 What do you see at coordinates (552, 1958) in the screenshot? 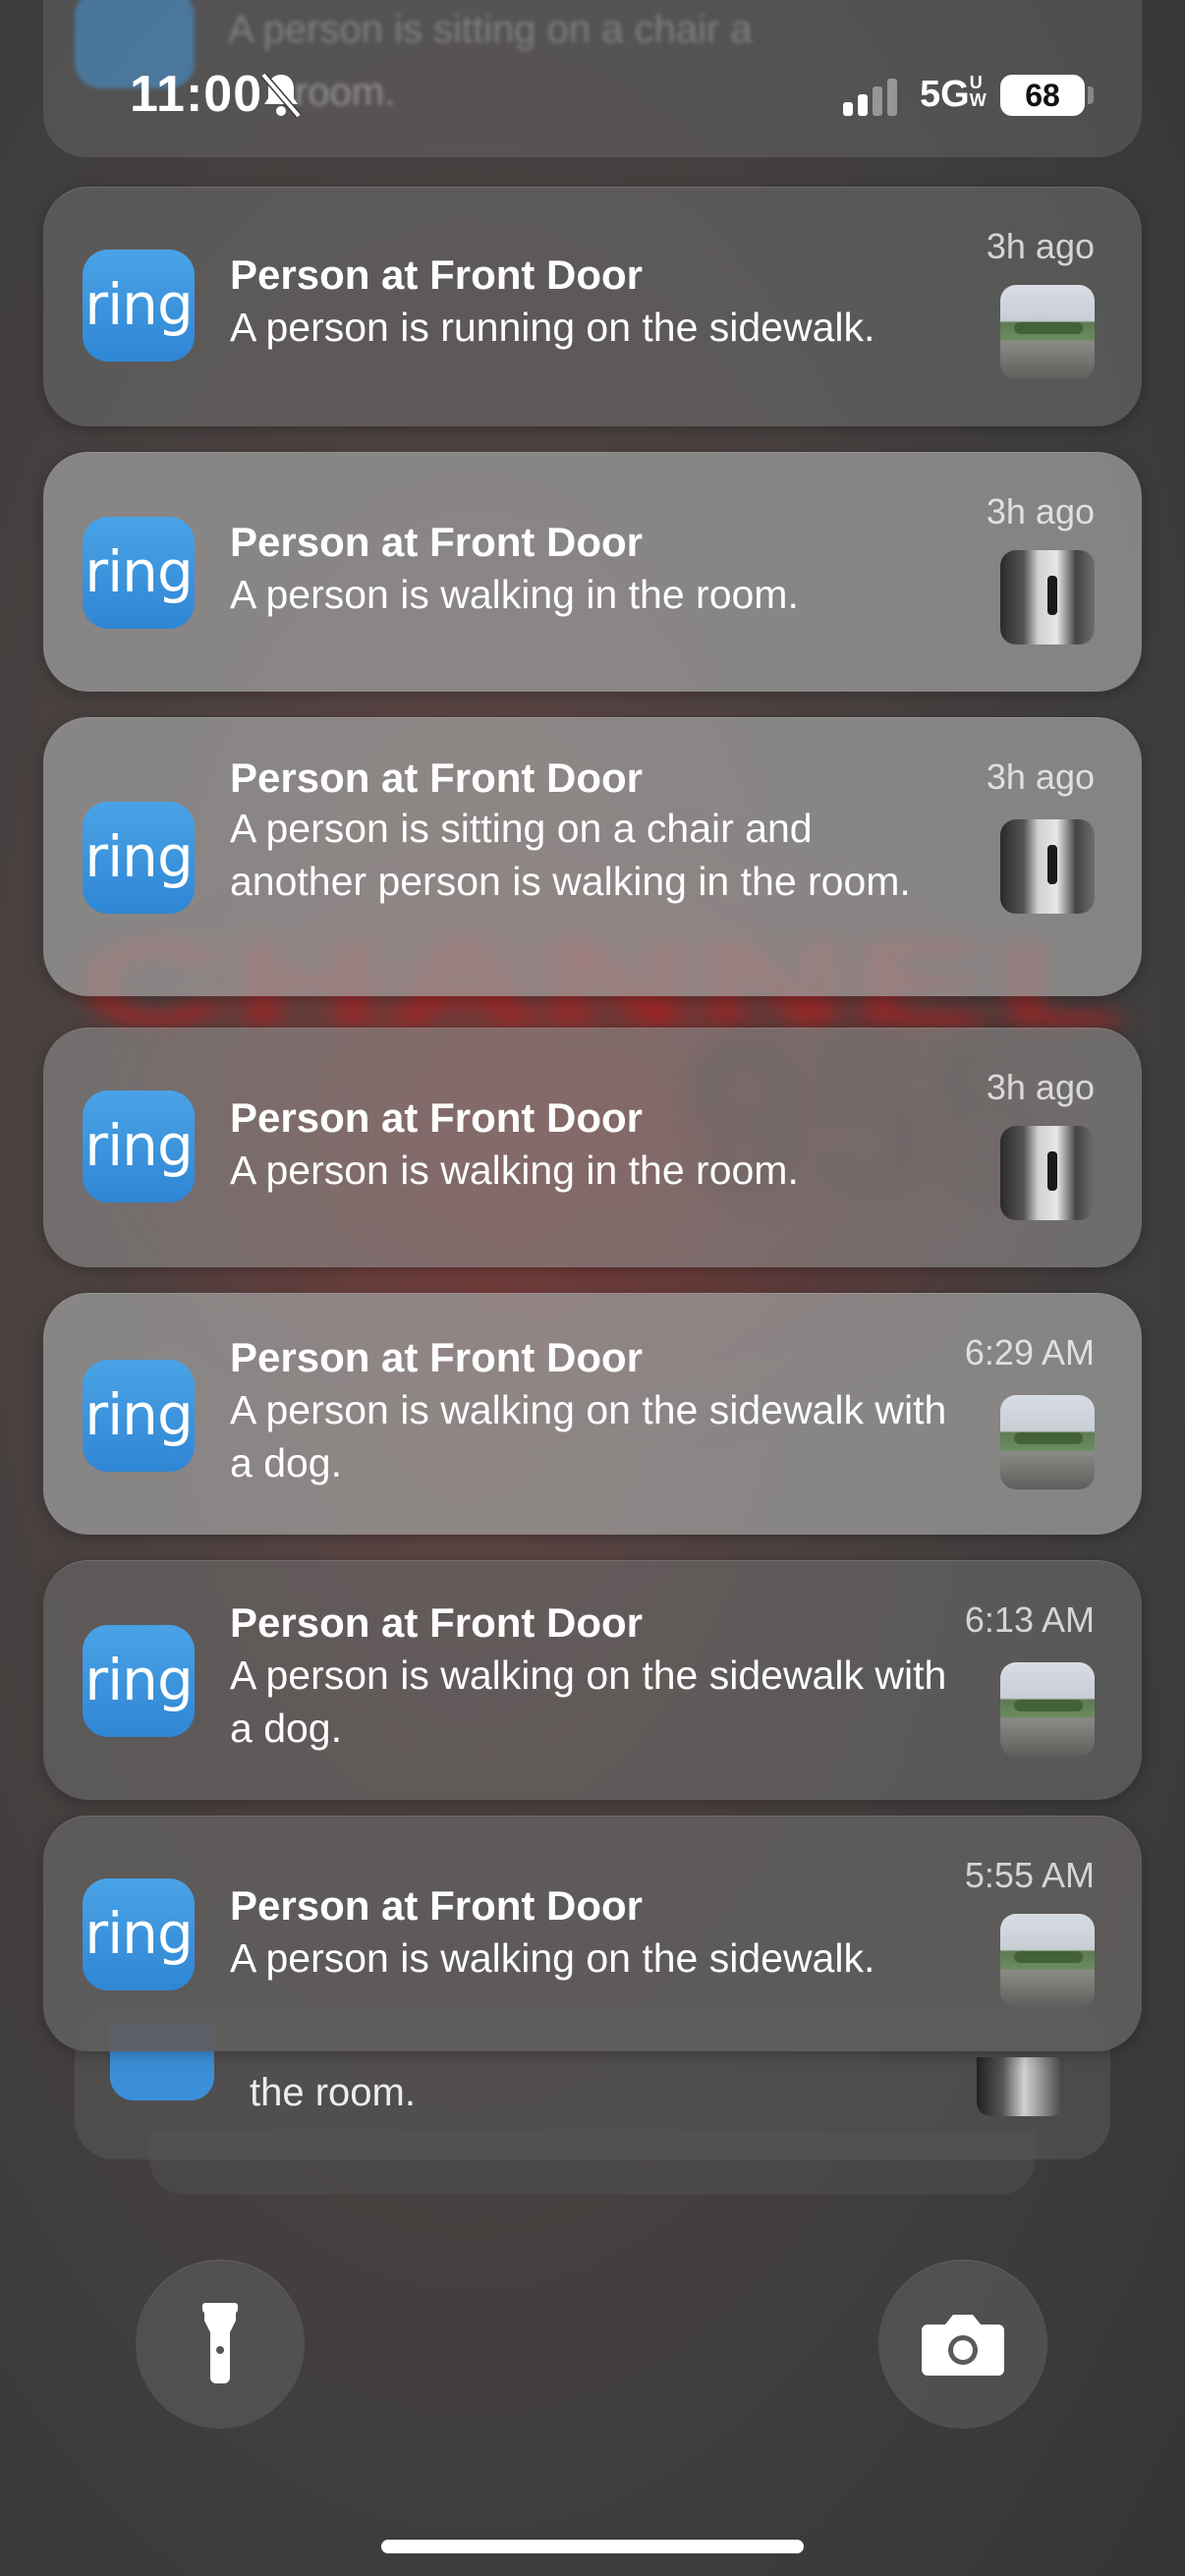
I see `notification-body: A person is walking on the sidewalk.` at bounding box center [552, 1958].